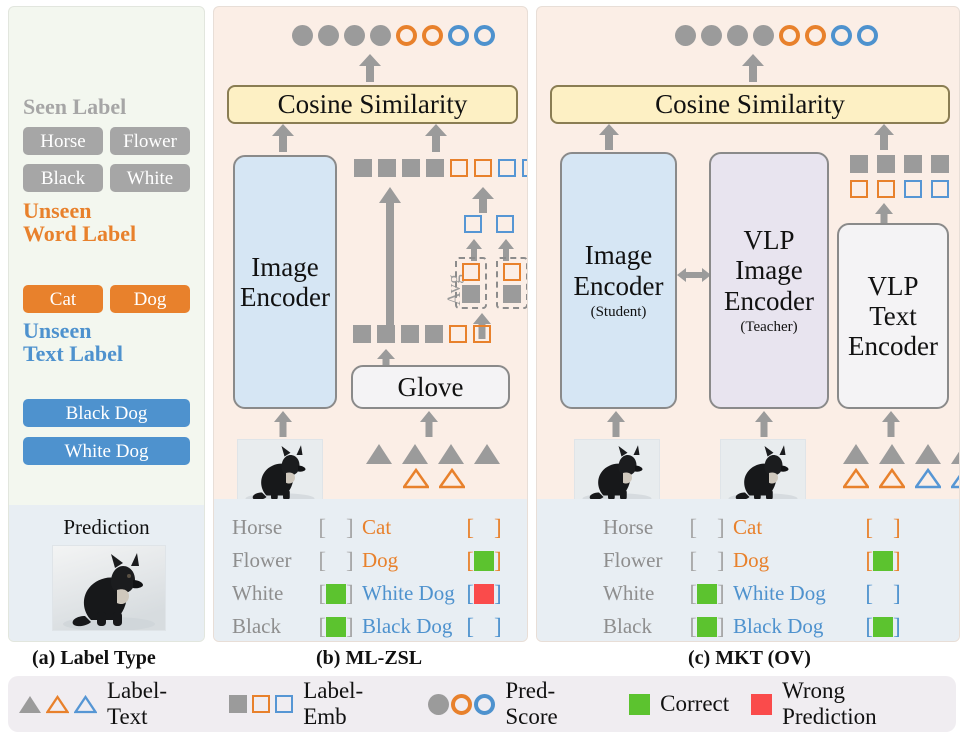 The image size is (966, 743). I want to click on chip-black-dog-label: Black Dog, so click(106, 413).